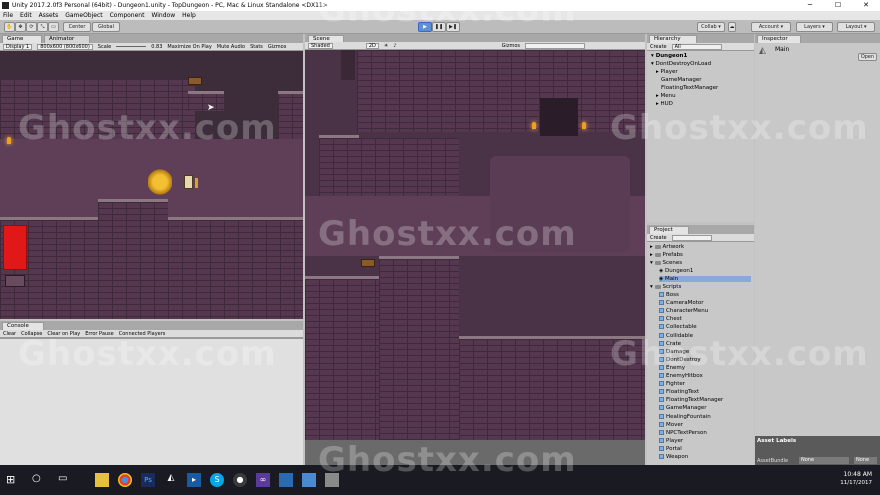  What do you see at coordinates (26, 15) in the screenshot?
I see `menu-edit: Edit` at bounding box center [26, 15].